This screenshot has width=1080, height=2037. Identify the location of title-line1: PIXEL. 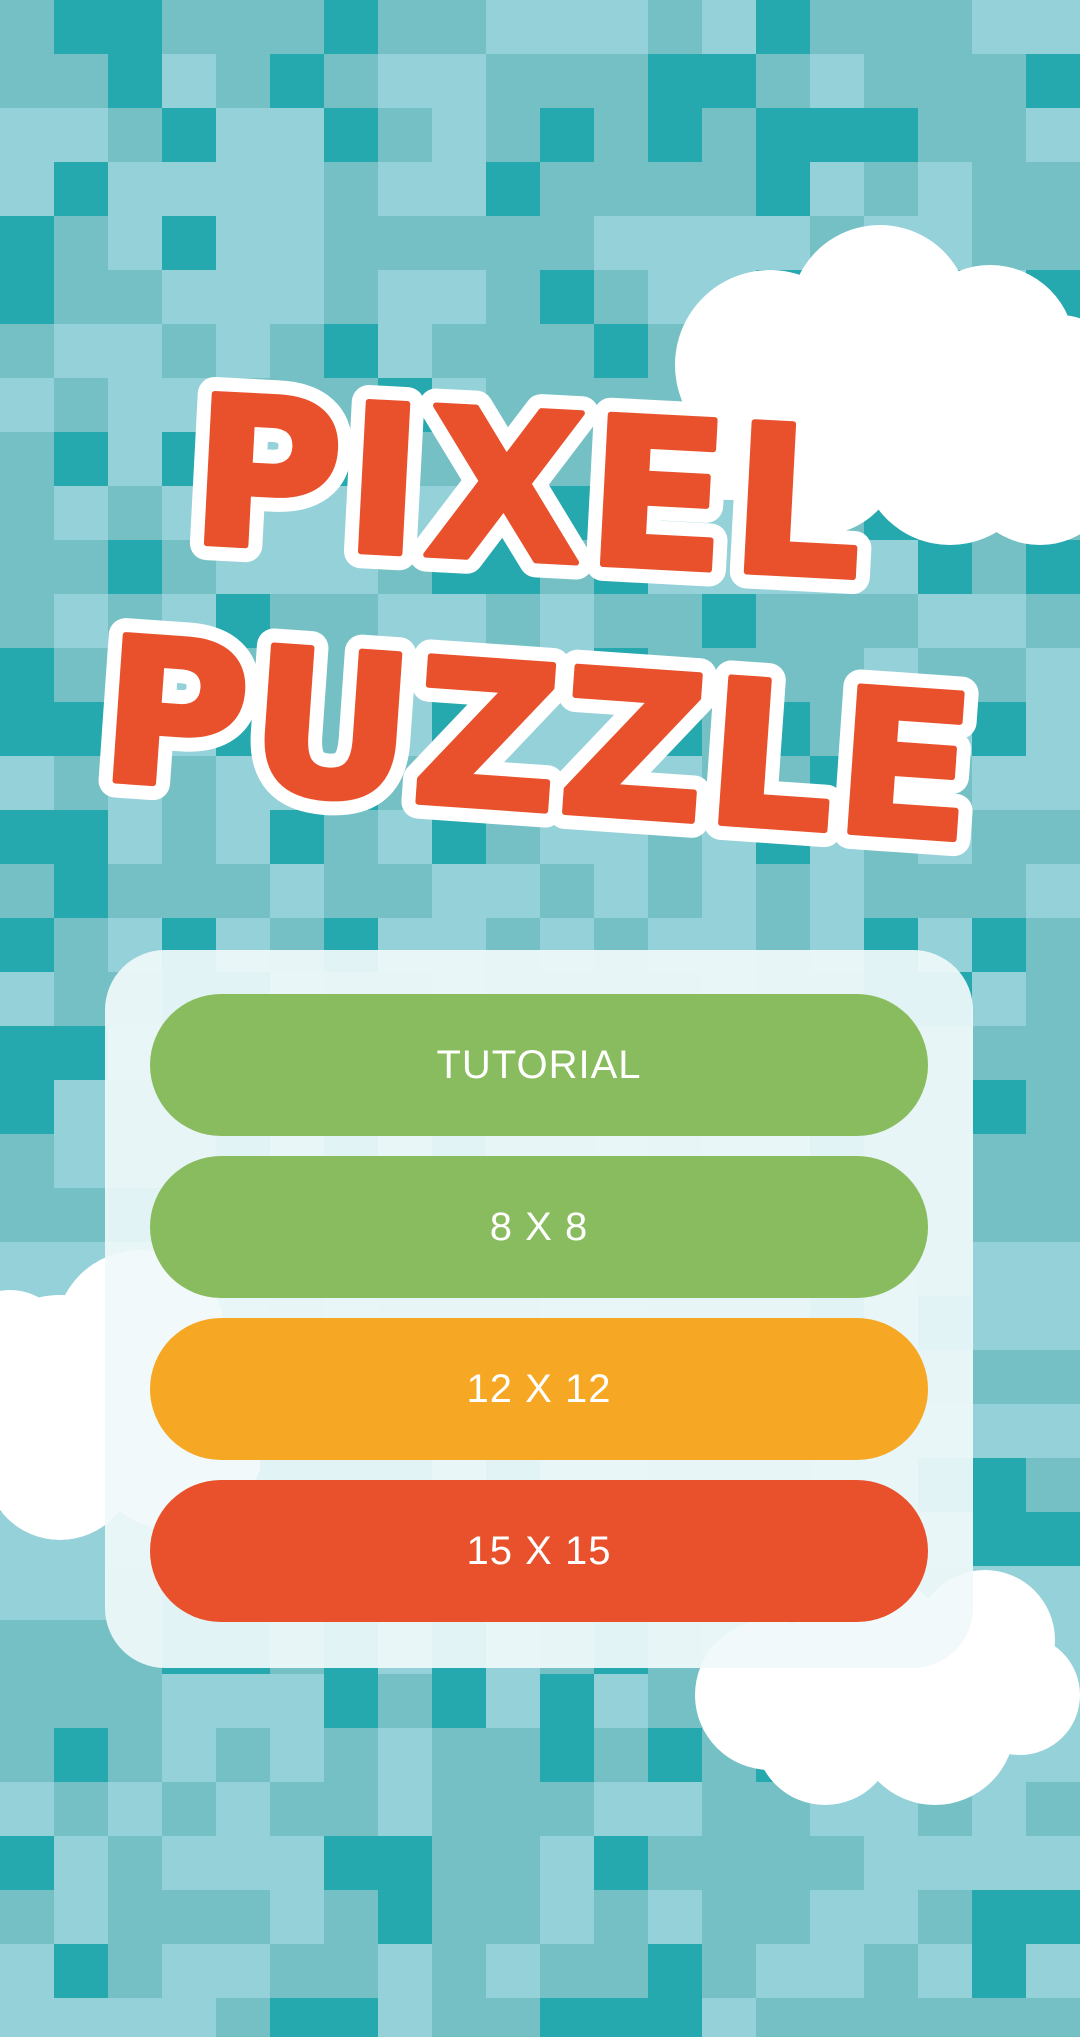
(529, 489).